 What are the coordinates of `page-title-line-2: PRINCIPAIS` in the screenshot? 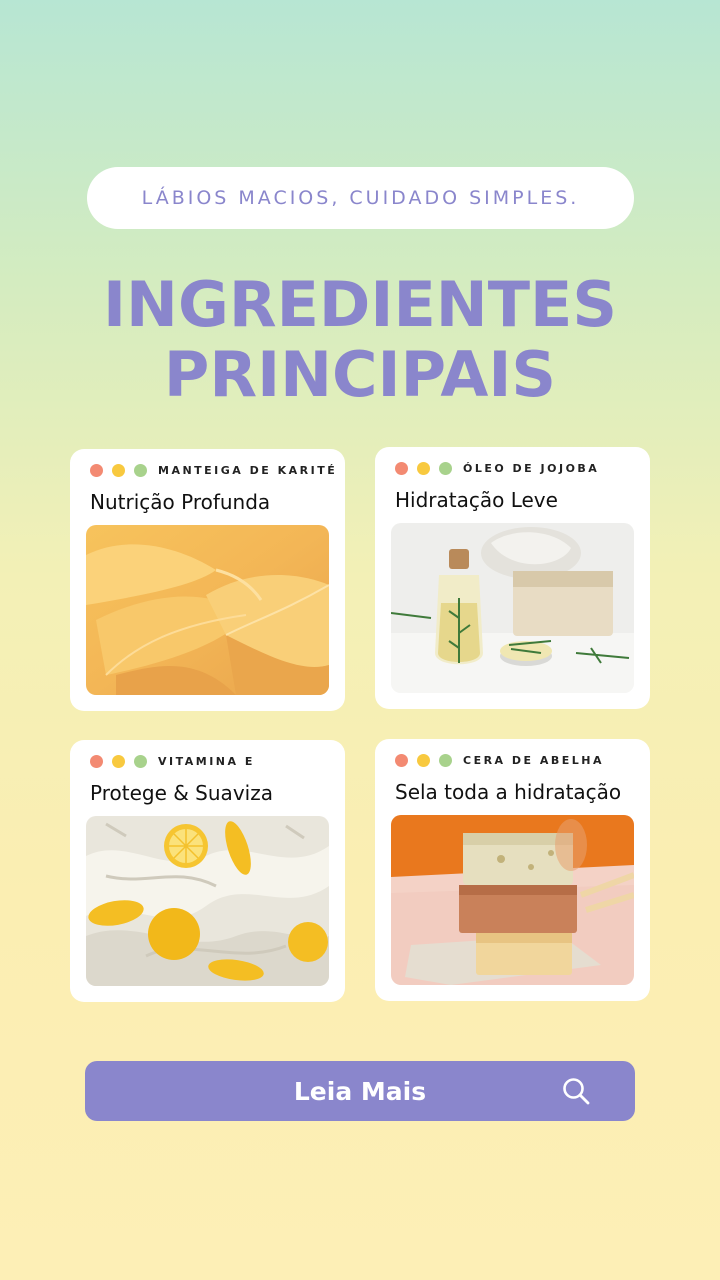 It's located at (360, 374).